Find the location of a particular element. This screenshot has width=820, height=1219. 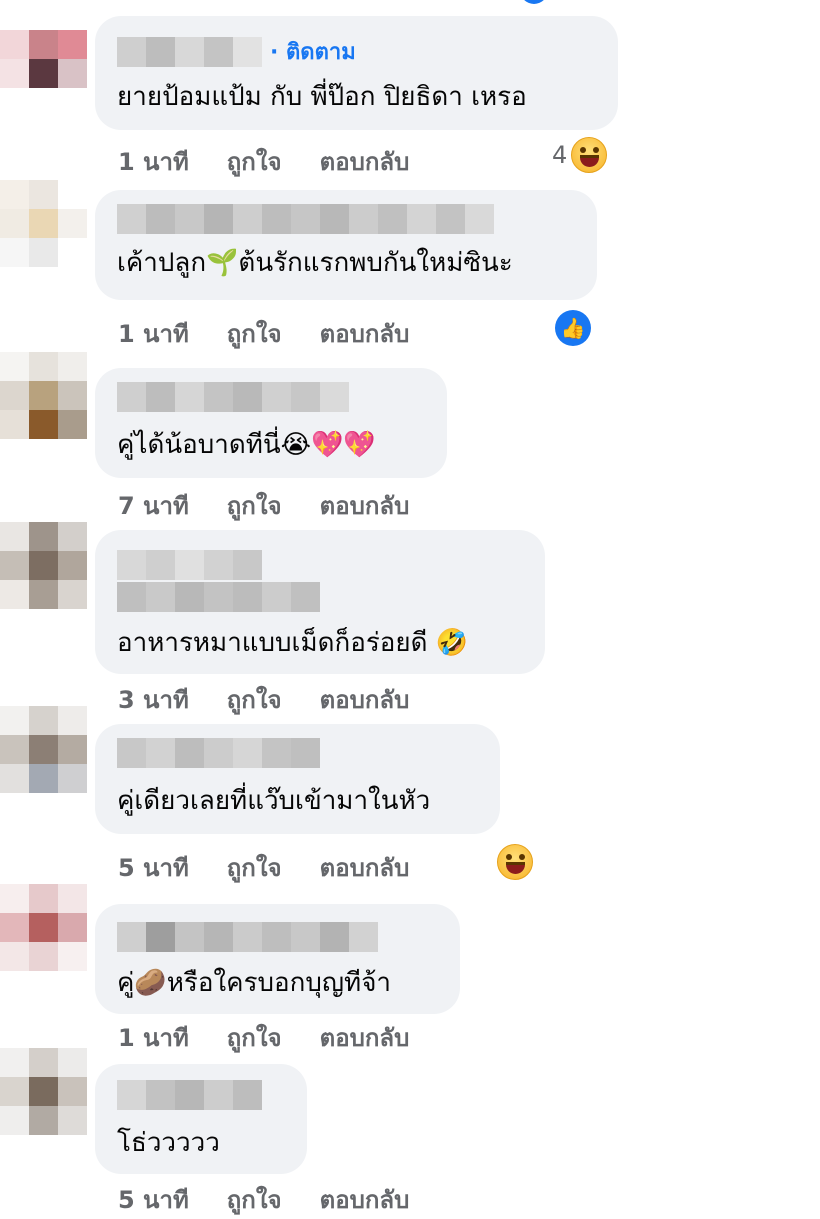

reaction-summary: 4 is located at coordinates (580, 155).